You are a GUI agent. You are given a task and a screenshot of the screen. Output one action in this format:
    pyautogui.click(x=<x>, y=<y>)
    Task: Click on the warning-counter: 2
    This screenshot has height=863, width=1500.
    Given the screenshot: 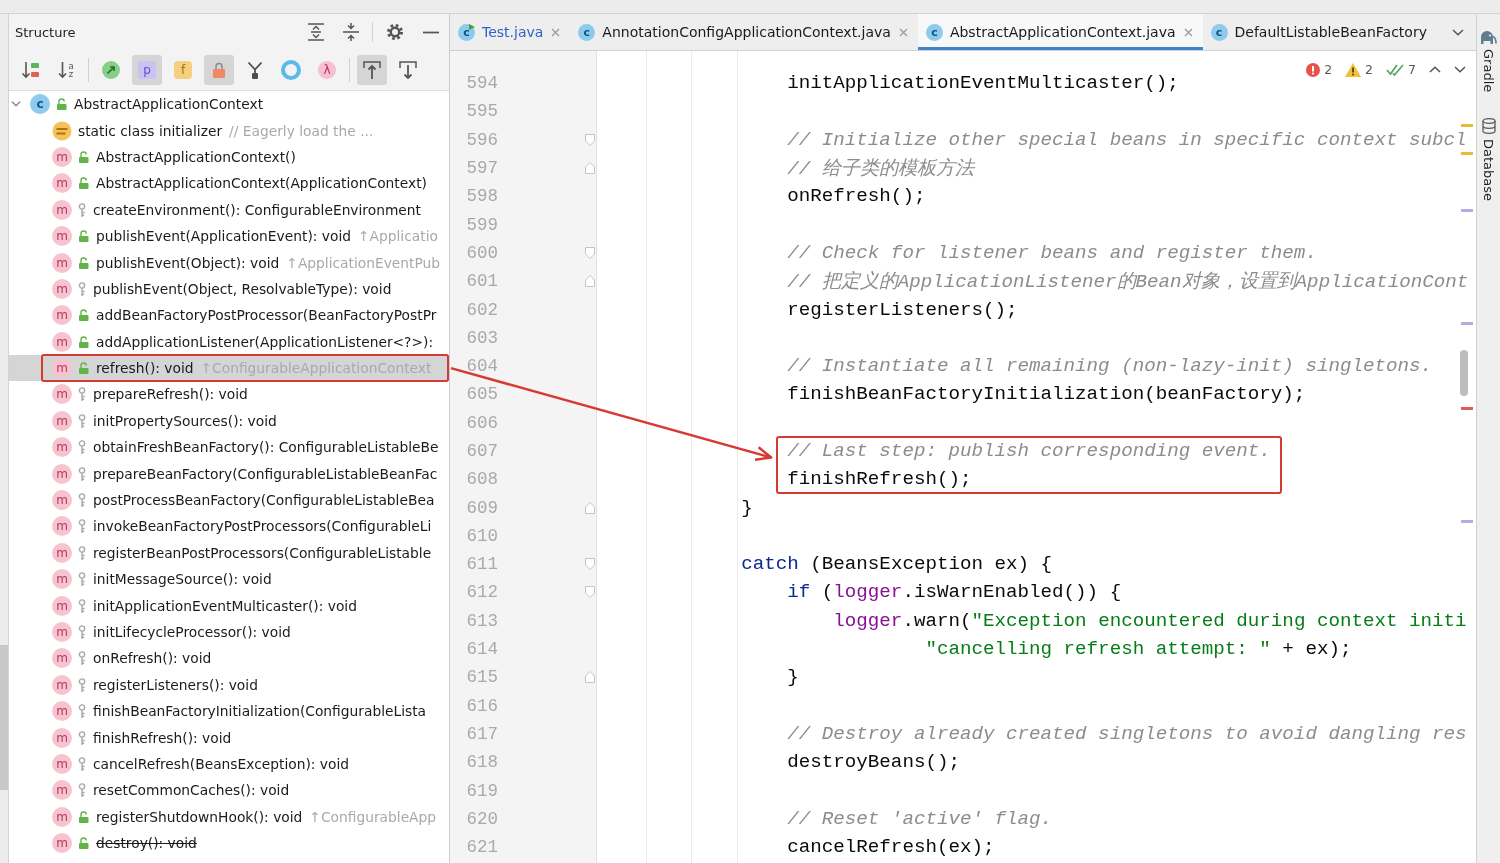 What is the action you would take?
    pyautogui.click(x=1359, y=69)
    